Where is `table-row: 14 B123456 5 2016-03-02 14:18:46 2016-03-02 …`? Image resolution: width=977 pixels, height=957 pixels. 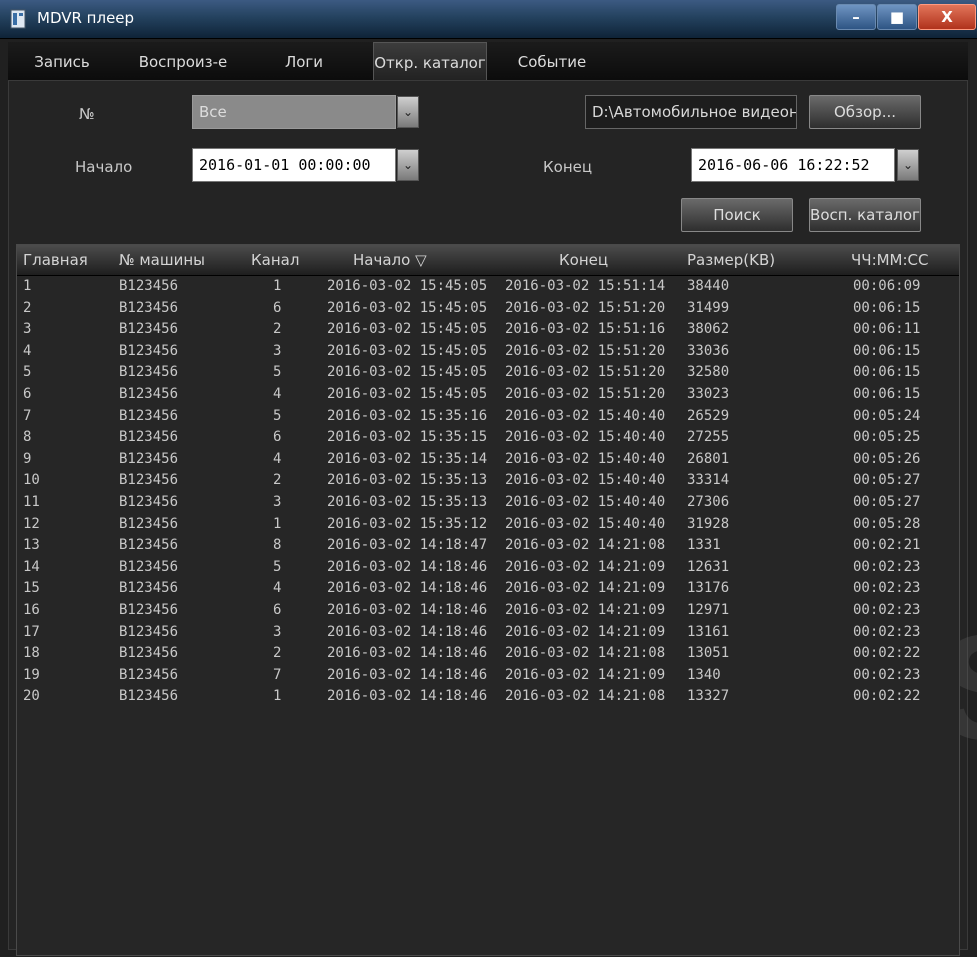
table-row: 14 B123456 5 2016-03-02 14:18:46 2016-03-02 … is located at coordinates (488, 568).